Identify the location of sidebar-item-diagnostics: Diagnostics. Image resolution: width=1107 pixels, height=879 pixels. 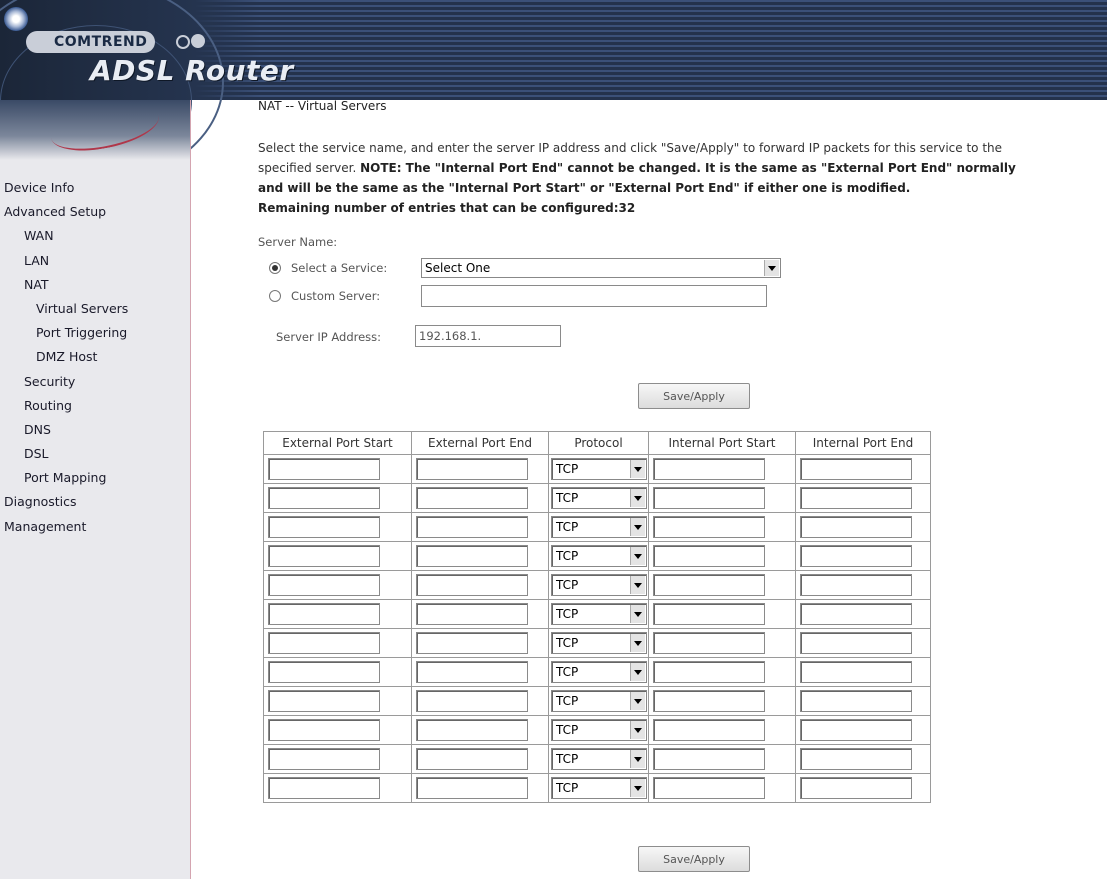
(95, 502).